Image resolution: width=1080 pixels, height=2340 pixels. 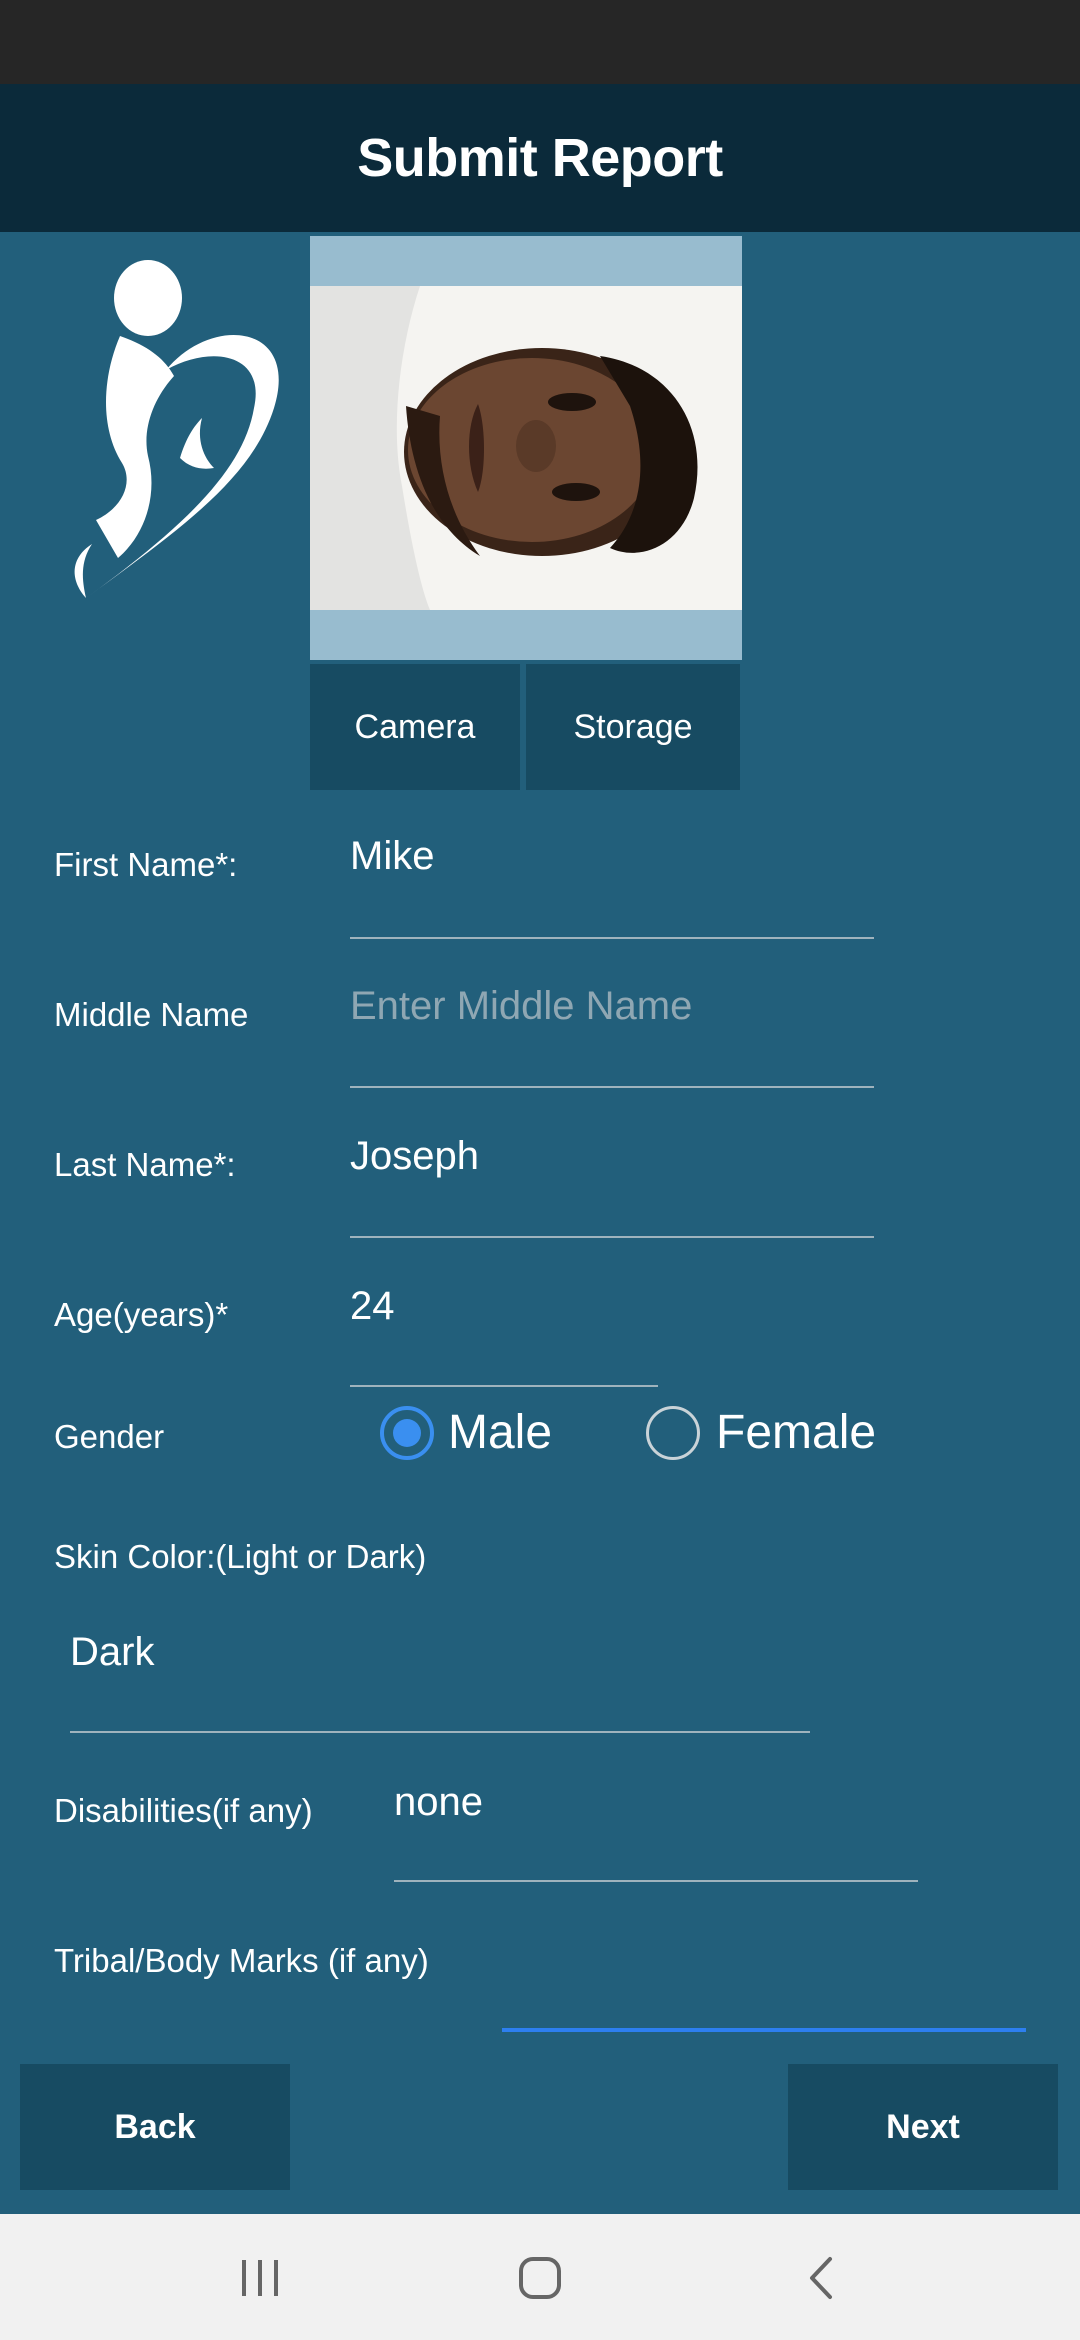 I want to click on last-name-underline, so click(x=612, y=1237).